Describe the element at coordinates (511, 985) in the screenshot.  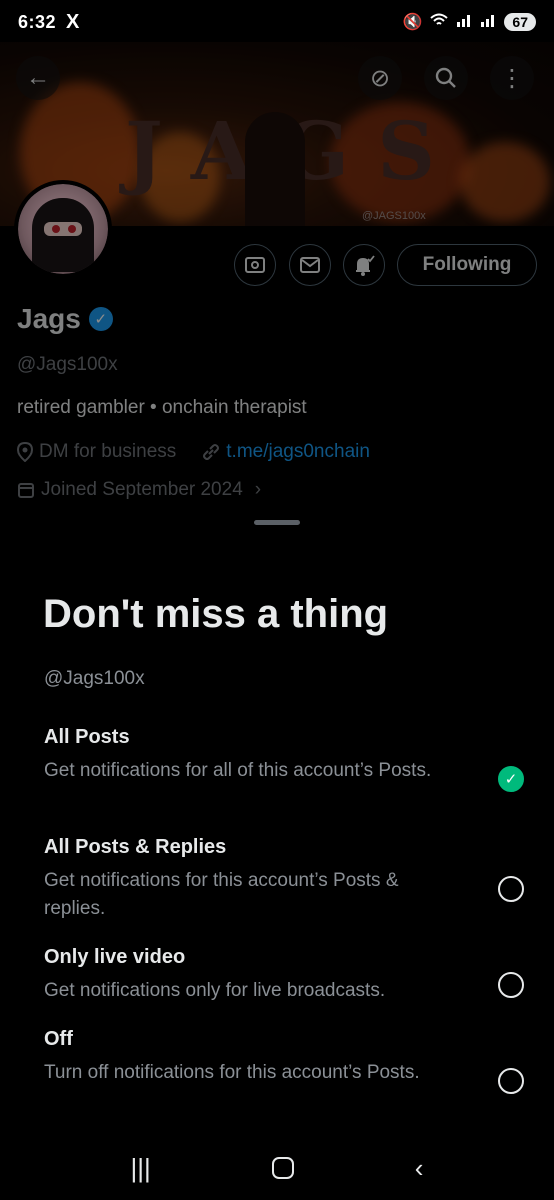
I see `radio-only-live-video` at that location.